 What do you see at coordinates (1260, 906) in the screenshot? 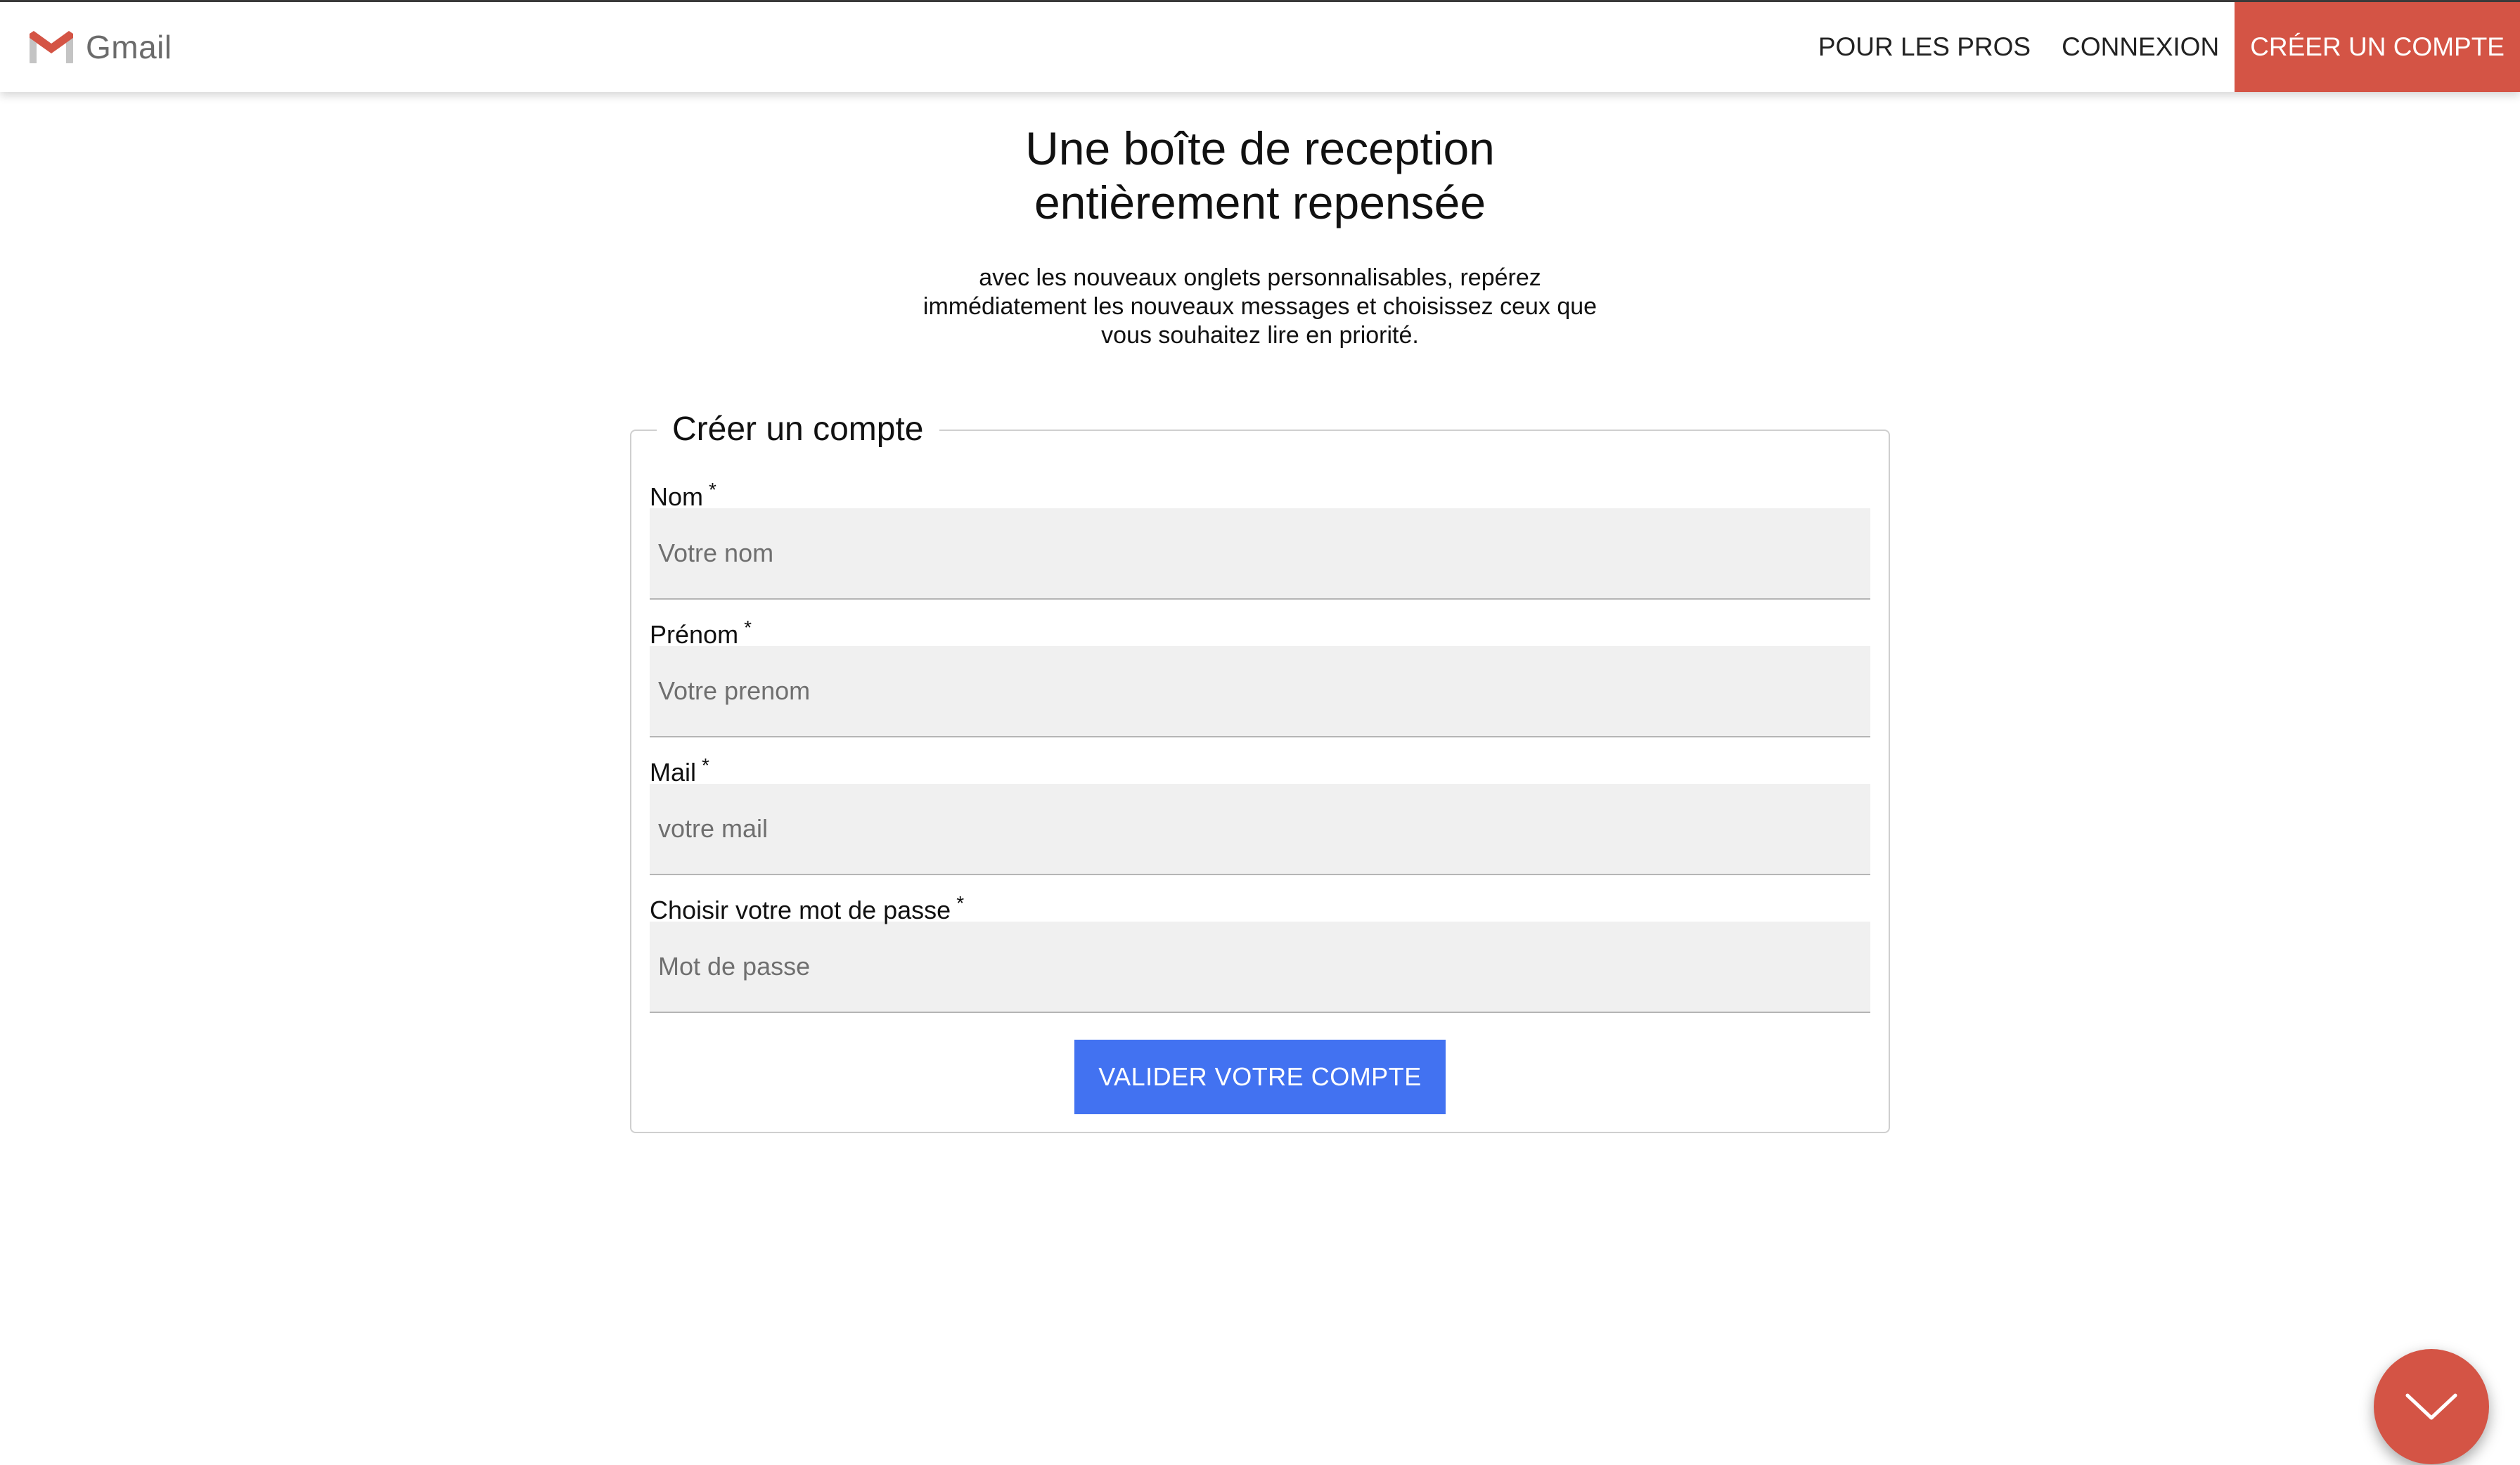
I see `field-label-mot-de-passe: Choisir votre mot de passe *` at bounding box center [1260, 906].